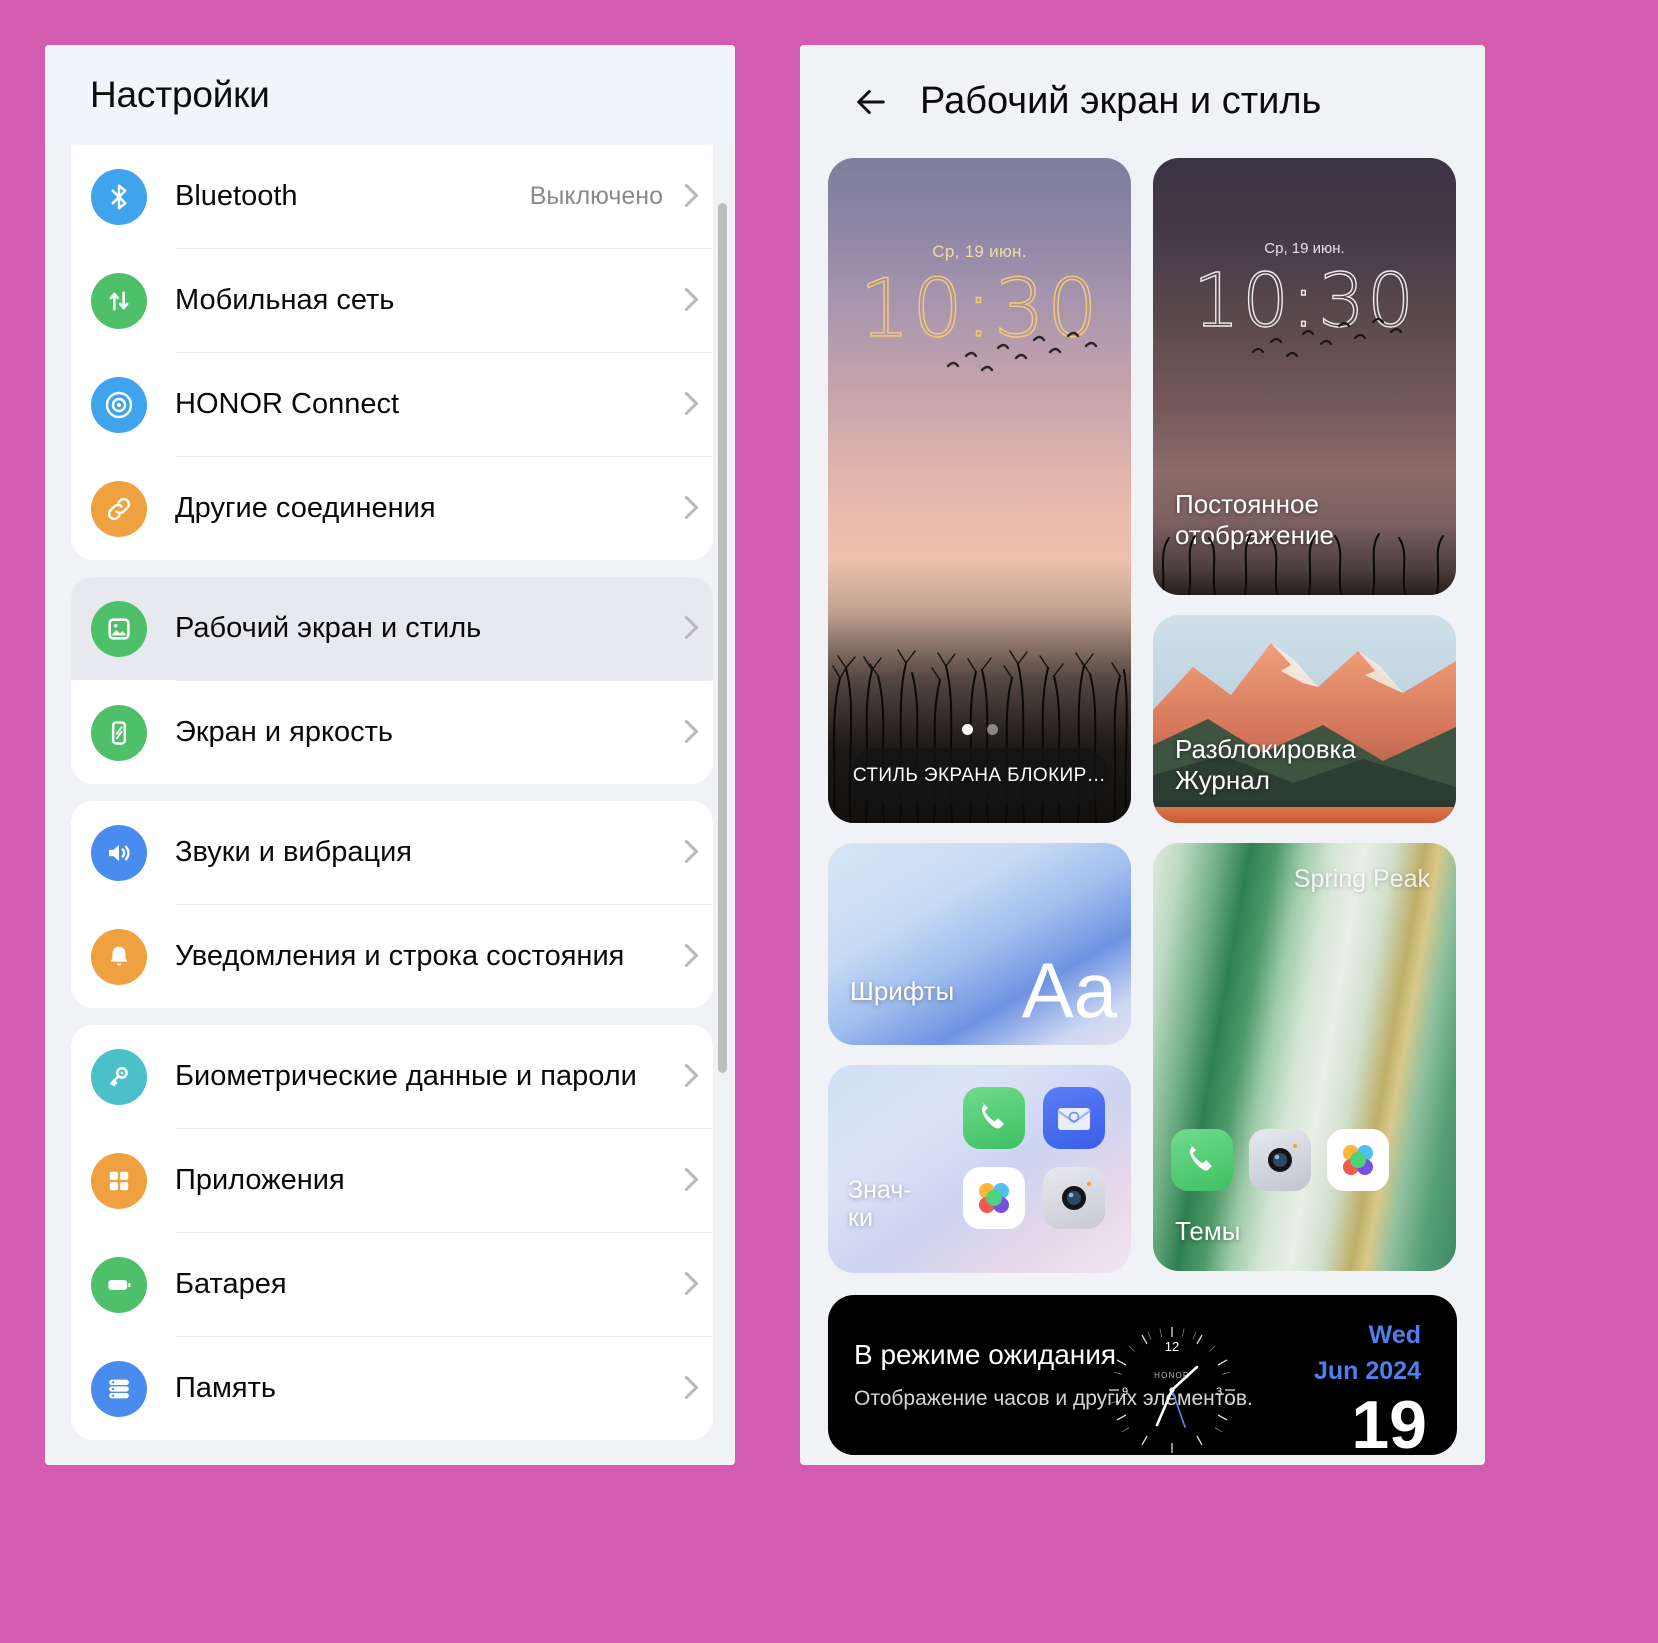 Image resolution: width=1658 pixels, height=1643 pixels. What do you see at coordinates (293, 851) in the screenshot?
I see `sidebar-item-label: Звуки и вибрация` at bounding box center [293, 851].